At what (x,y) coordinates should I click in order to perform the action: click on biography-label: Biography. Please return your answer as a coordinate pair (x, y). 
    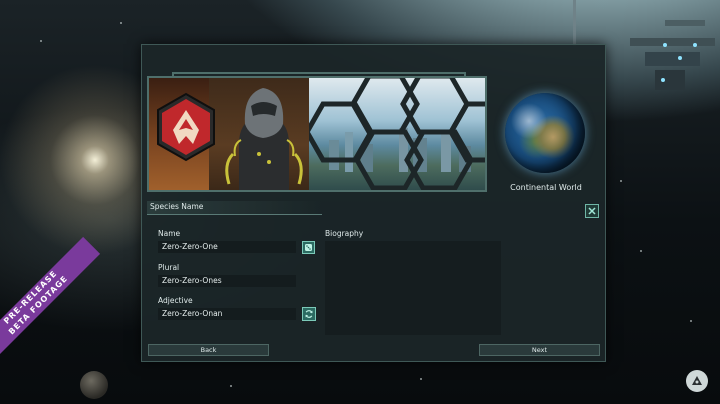
    Looking at the image, I should click on (344, 233).